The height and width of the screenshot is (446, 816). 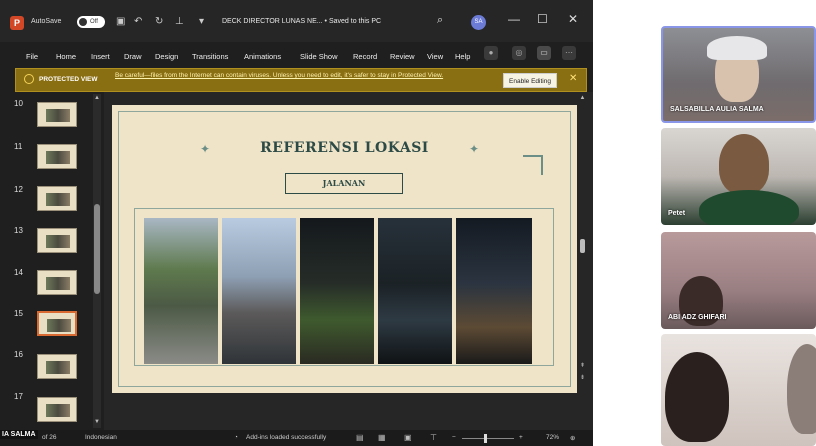 What do you see at coordinates (32, 56) in the screenshot?
I see `tab-file: File` at bounding box center [32, 56].